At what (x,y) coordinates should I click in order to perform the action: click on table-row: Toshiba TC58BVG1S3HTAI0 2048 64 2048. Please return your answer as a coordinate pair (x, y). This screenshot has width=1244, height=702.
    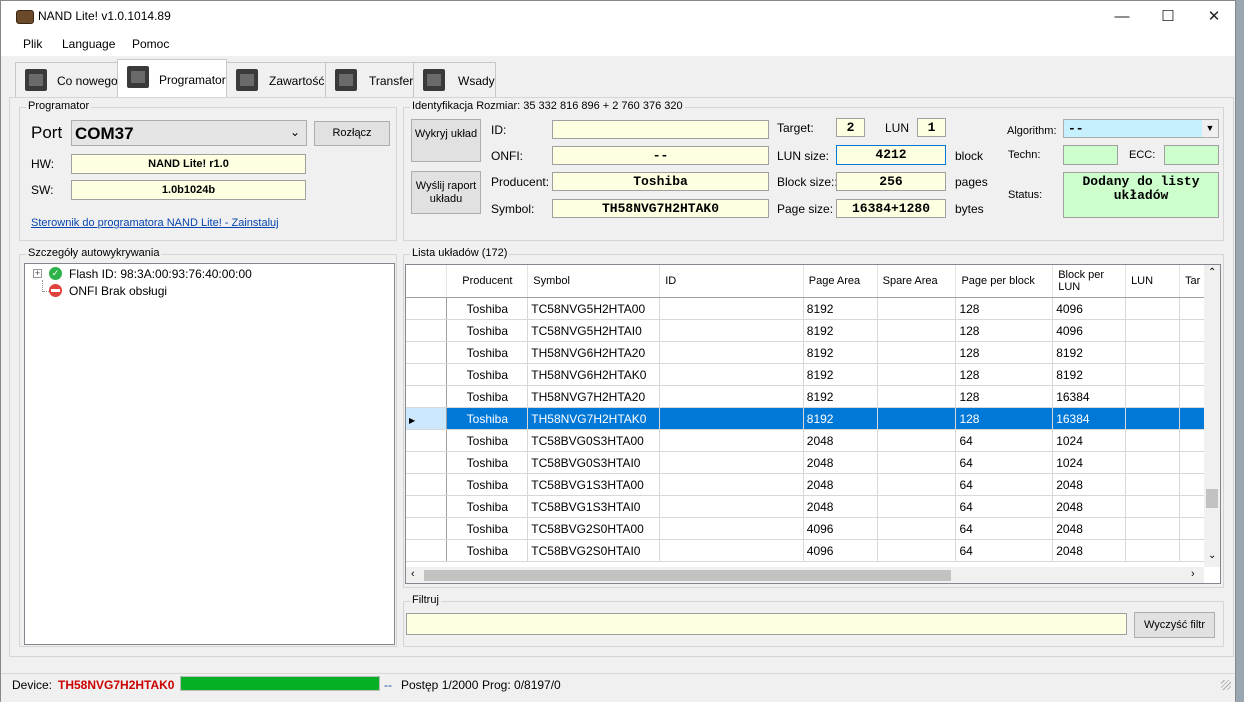
    Looking at the image, I should click on (813, 506).